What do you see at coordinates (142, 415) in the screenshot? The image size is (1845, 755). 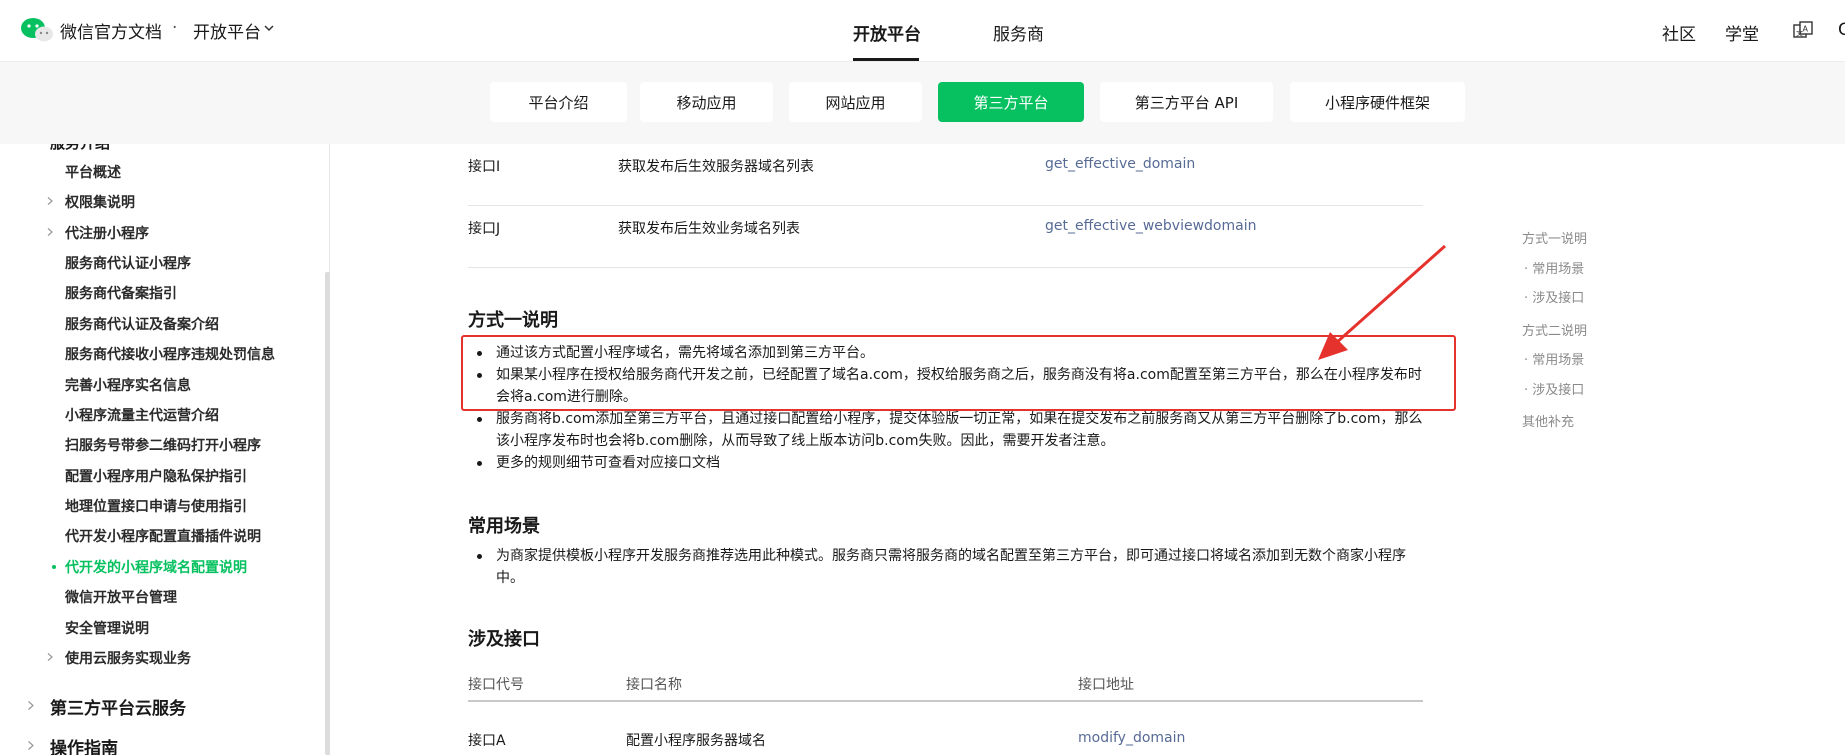 I see `sidebar-item: 小程序流量主代运营介绍` at bounding box center [142, 415].